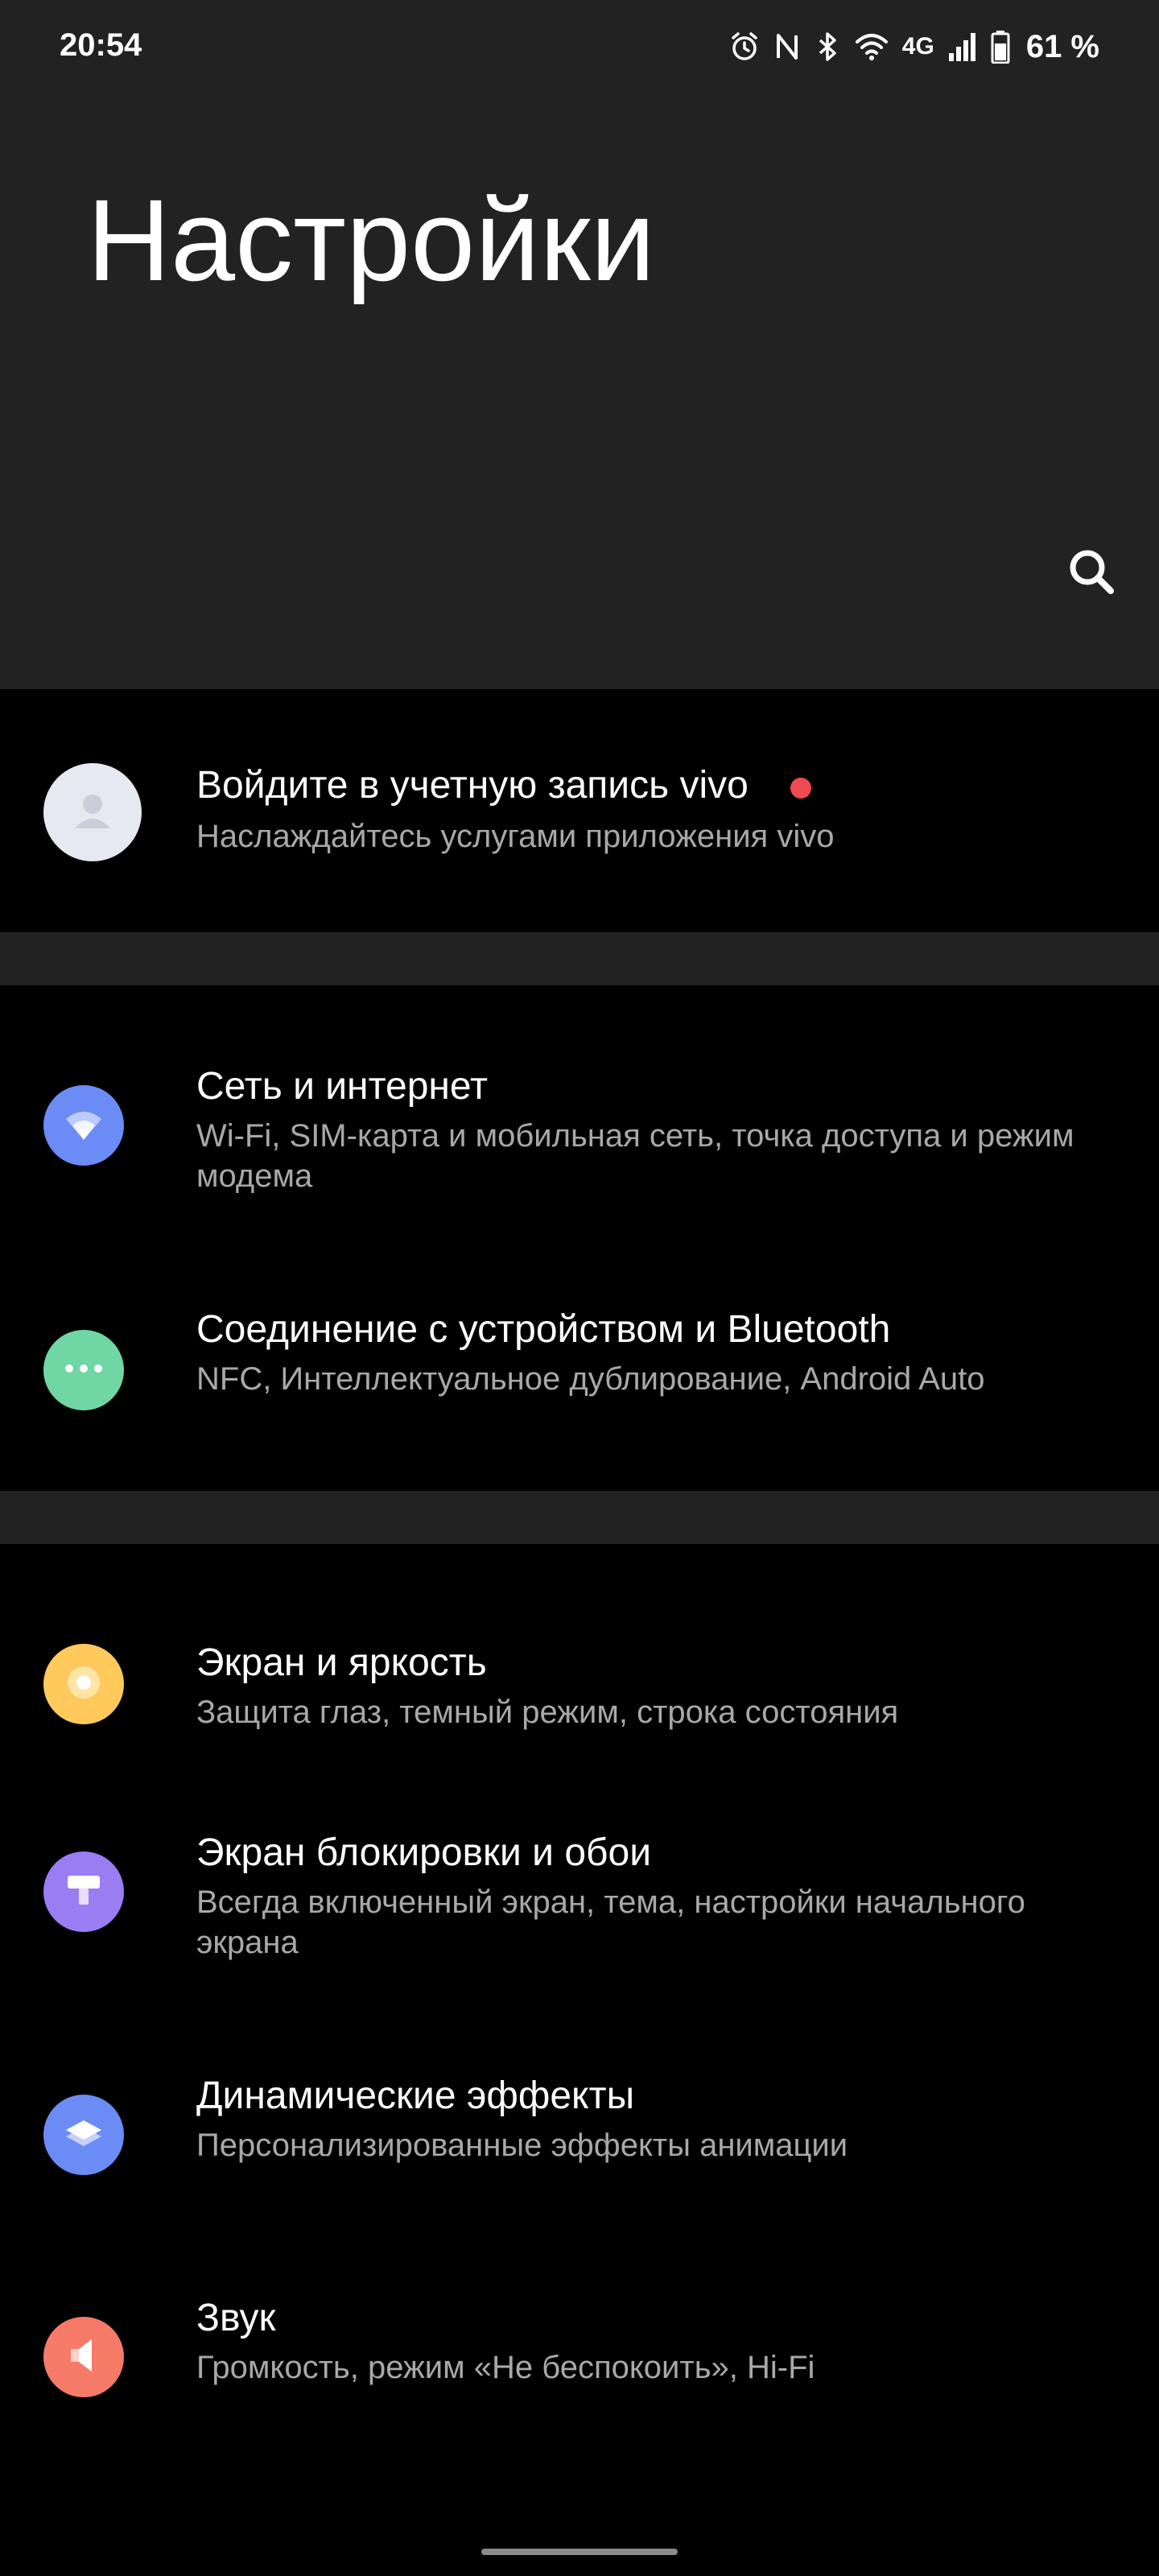 The height and width of the screenshot is (2576, 1159). I want to click on effects-title: Динамические эффекты, so click(415, 2095).